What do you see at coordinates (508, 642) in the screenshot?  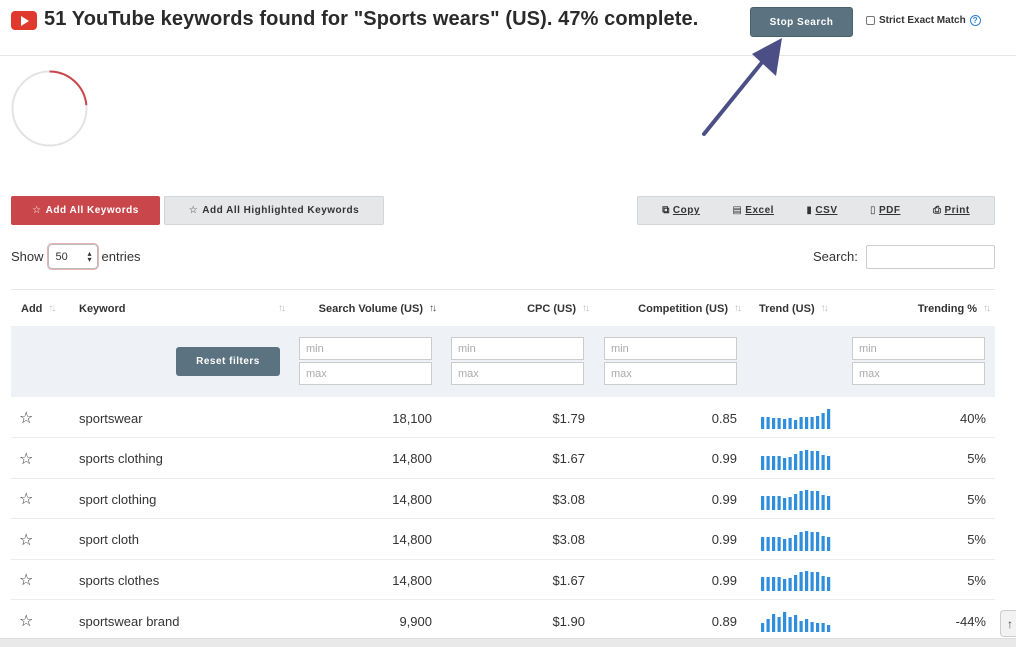 I see `horizontal-scrollbar` at bounding box center [508, 642].